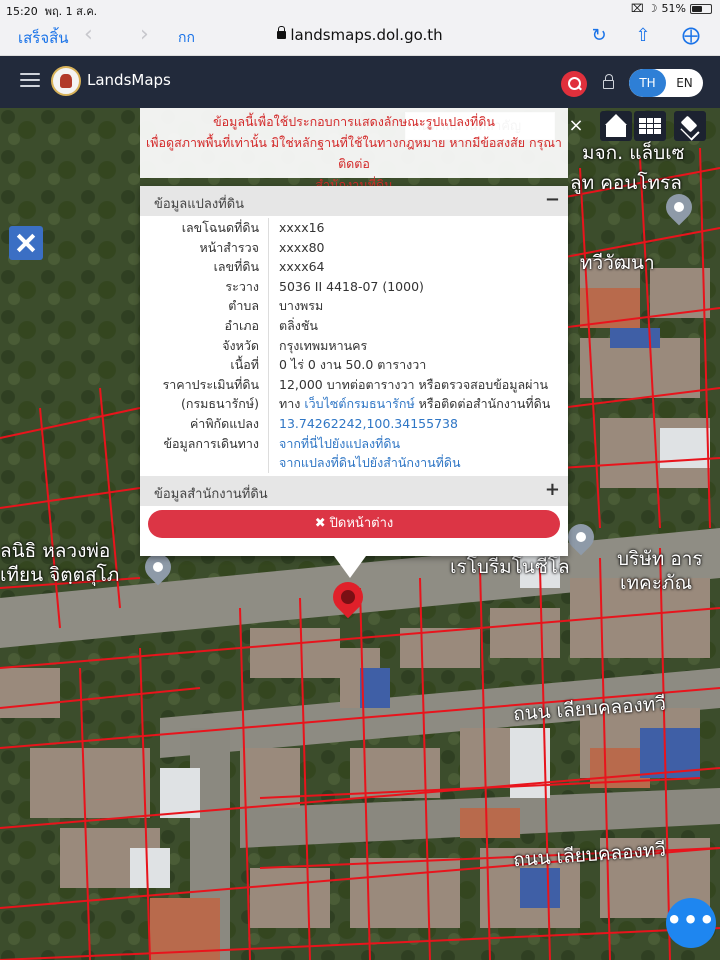  What do you see at coordinates (229, 247) in the screenshot?
I see `info-key: หน้าสำรวจ` at bounding box center [229, 247].